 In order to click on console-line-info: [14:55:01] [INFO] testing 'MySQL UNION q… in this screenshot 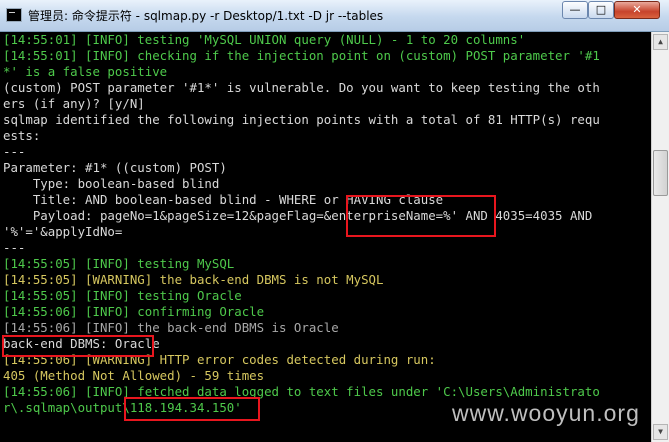, I will do `click(264, 39)`.